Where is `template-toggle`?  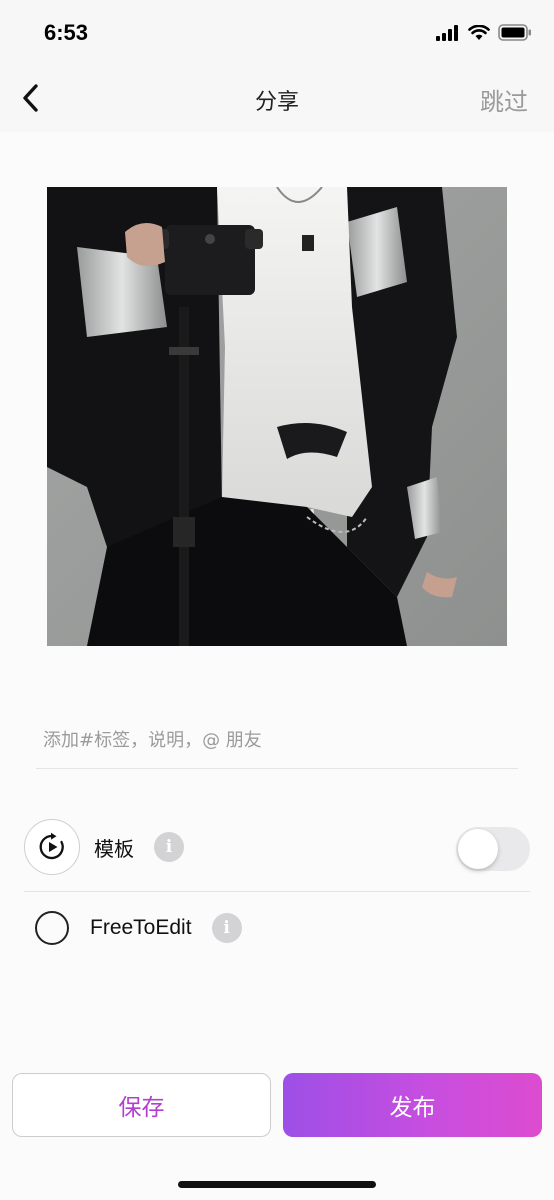
template-toggle is located at coordinates (493, 849).